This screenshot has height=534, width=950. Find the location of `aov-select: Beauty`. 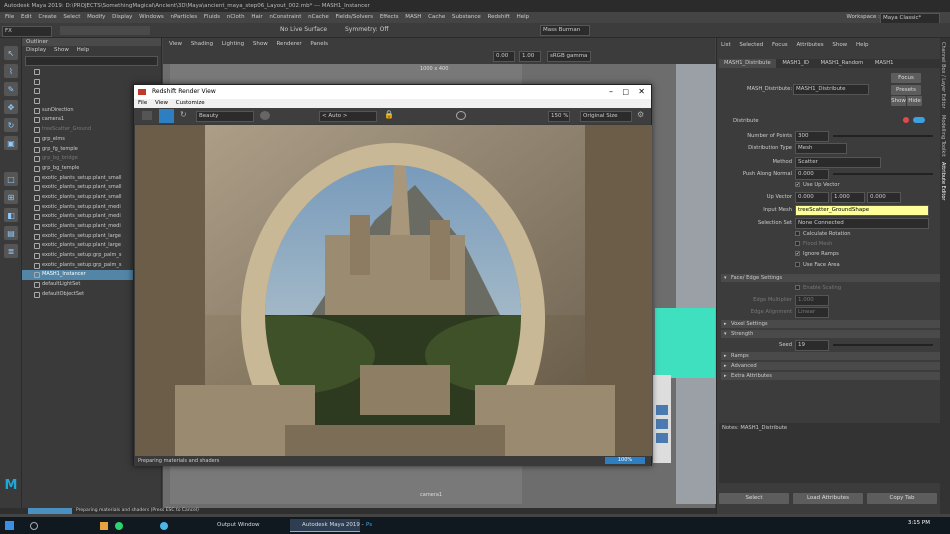

aov-select: Beauty is located at coordinates (225, 116).